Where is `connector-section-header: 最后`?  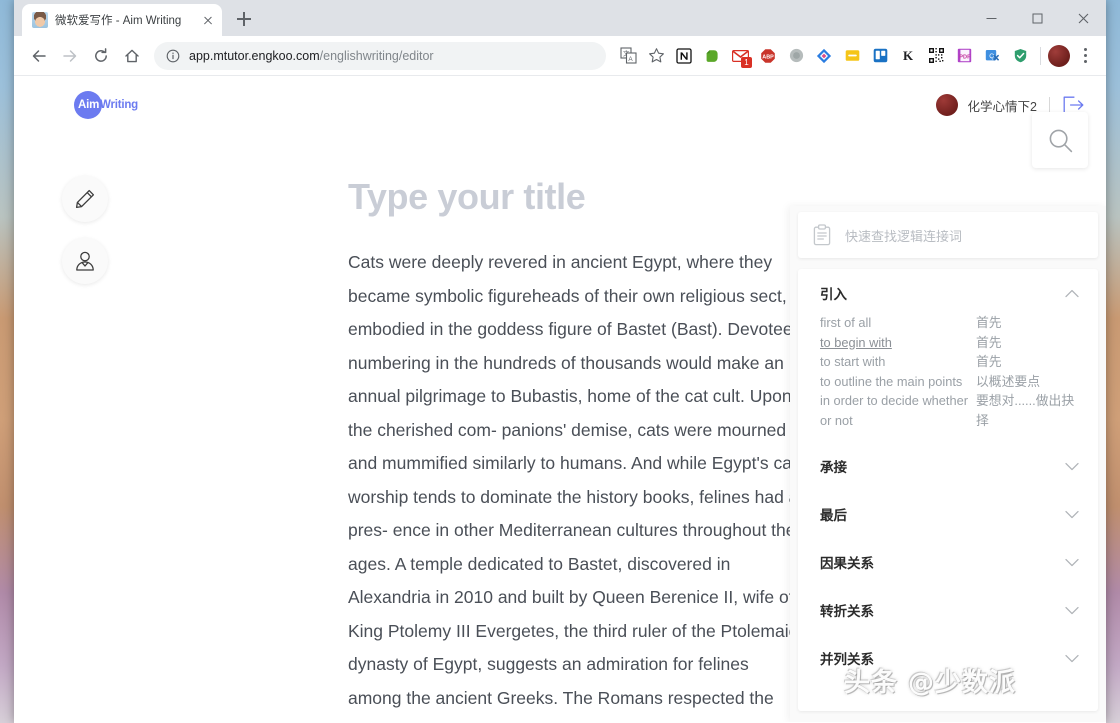 connector-section-header: 最后 is located at coordinates (948, 514).